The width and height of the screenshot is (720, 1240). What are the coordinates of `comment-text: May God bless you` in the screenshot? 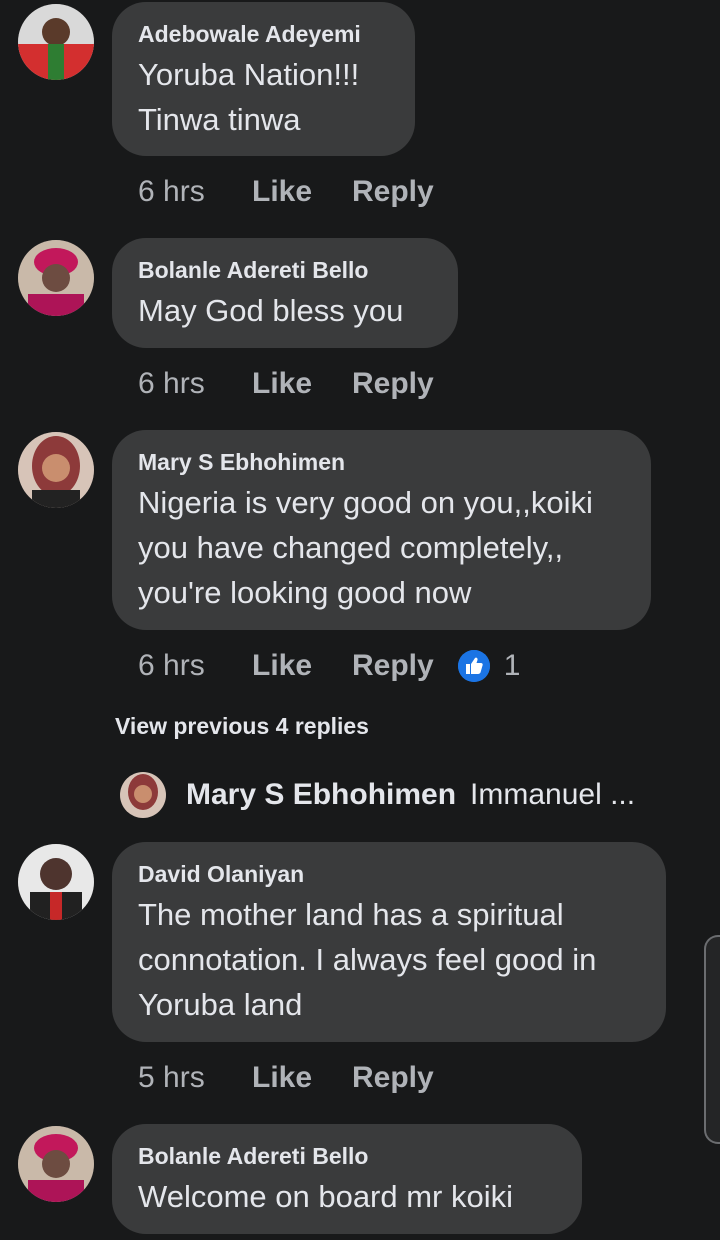 It's located at (271, 310).